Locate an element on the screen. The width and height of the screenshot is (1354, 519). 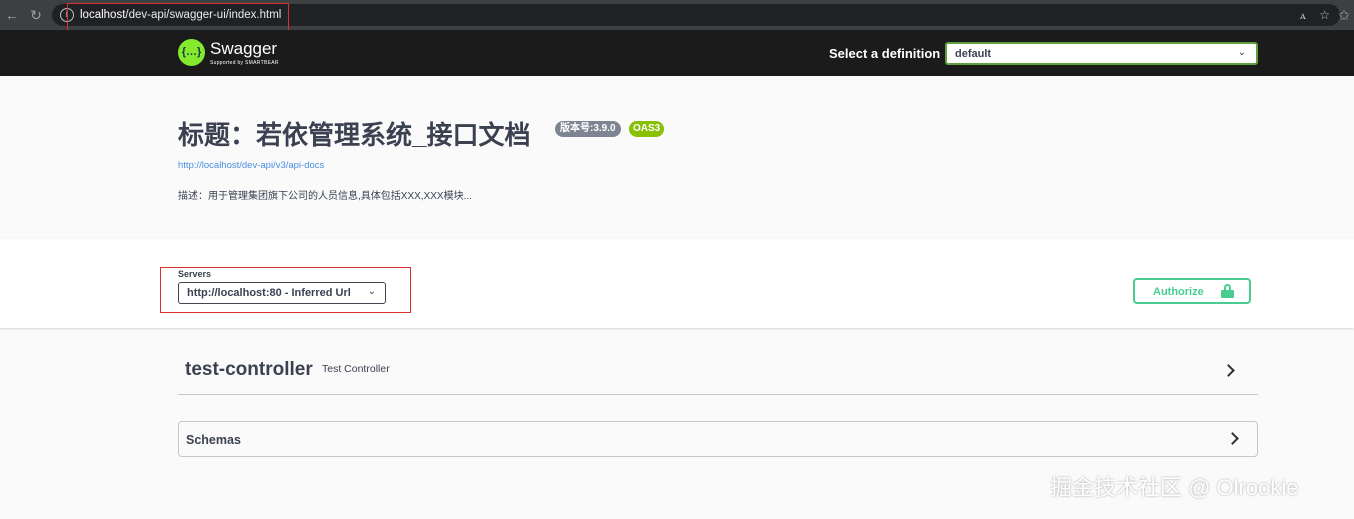
api-docs-link: http://localhost/dev-api/v3/api-docs is located at coordinates (251, 166).